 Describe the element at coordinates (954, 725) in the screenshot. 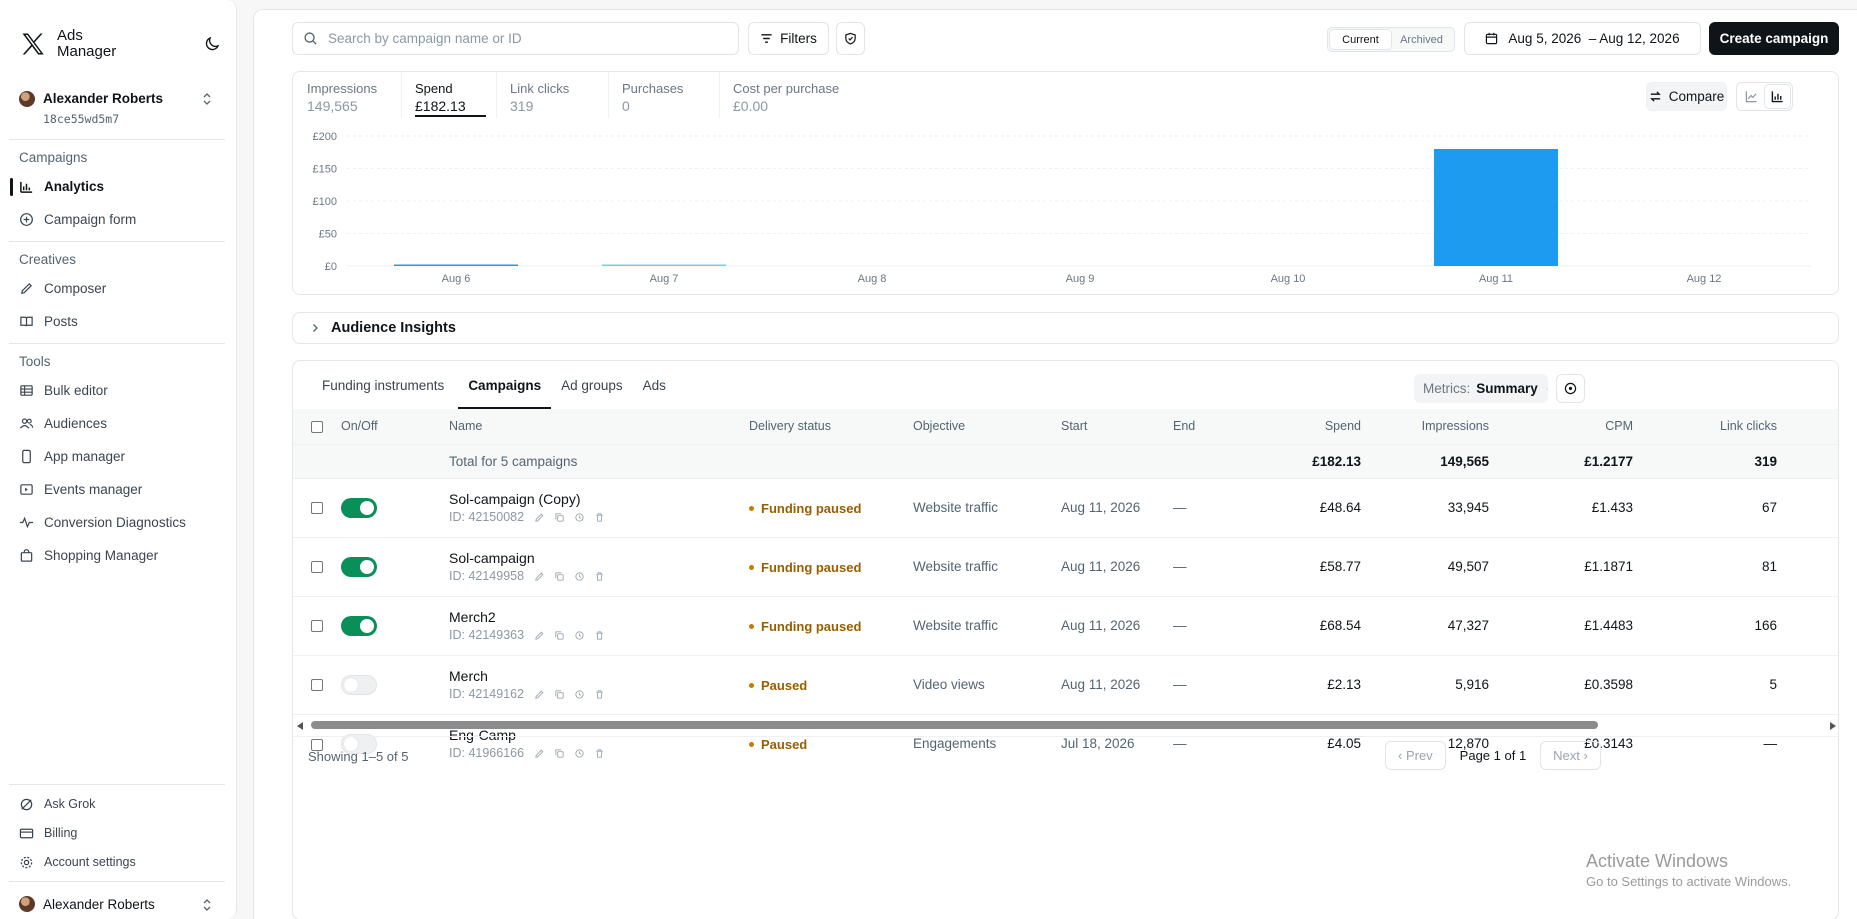

I see `scrollbar-thumb` at that location.